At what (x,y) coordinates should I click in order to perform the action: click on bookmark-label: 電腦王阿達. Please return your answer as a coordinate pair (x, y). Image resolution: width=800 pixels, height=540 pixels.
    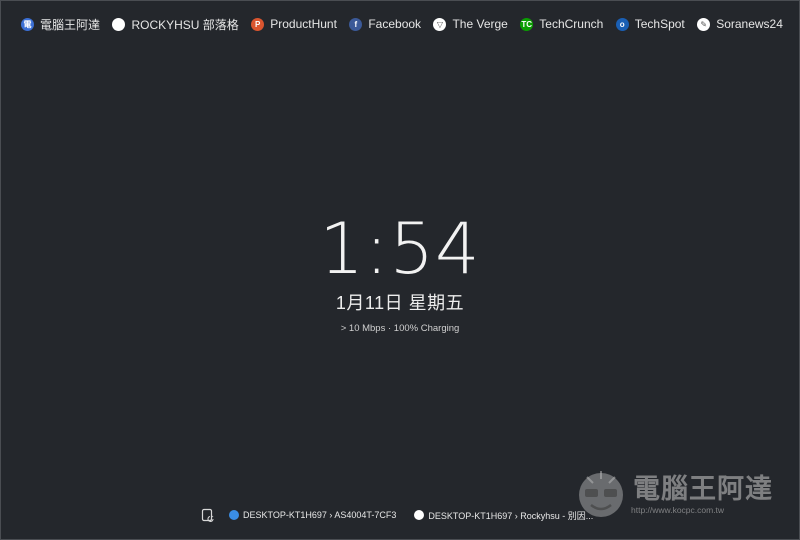
    Looking at the image, I should click on (70, 24).